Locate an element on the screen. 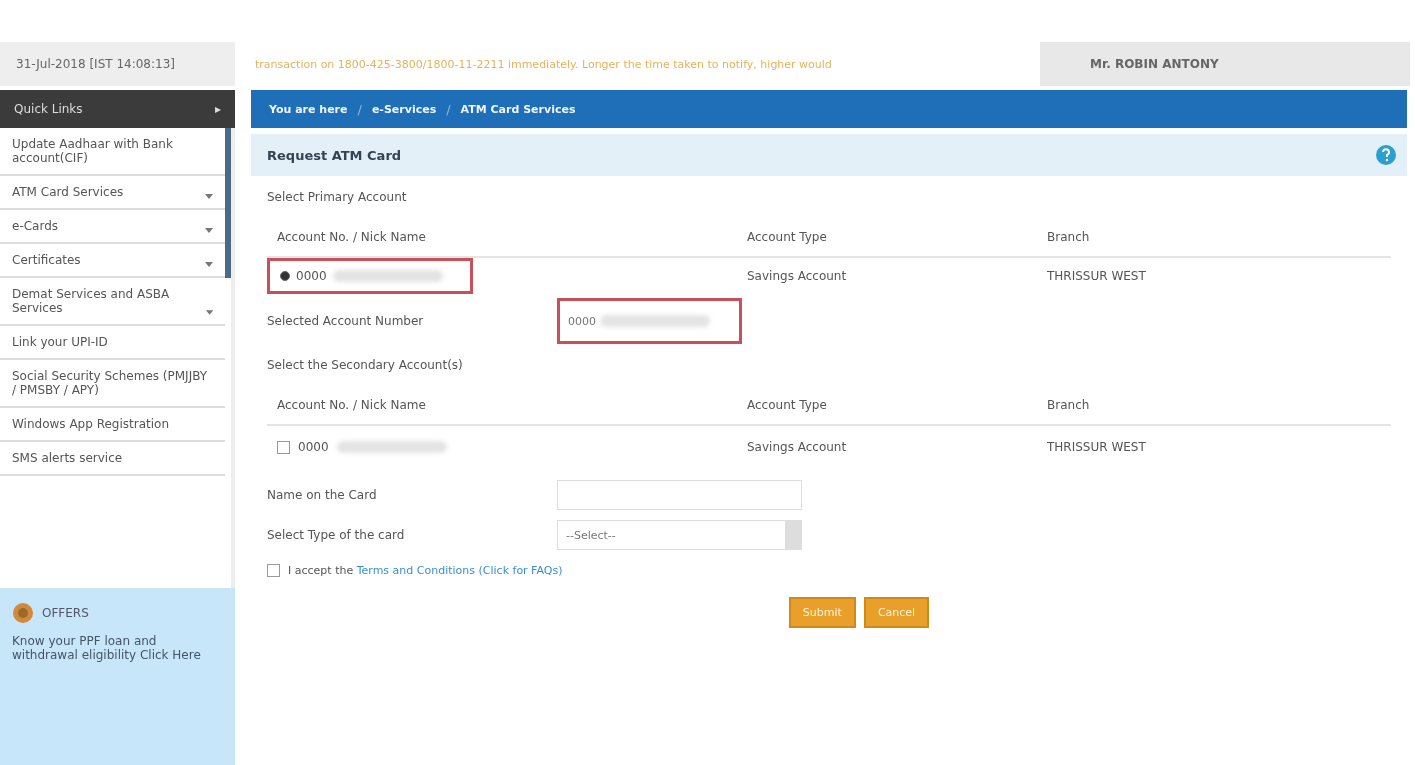  panel-title: Request ATM Card is located at coordinates (334, 155).